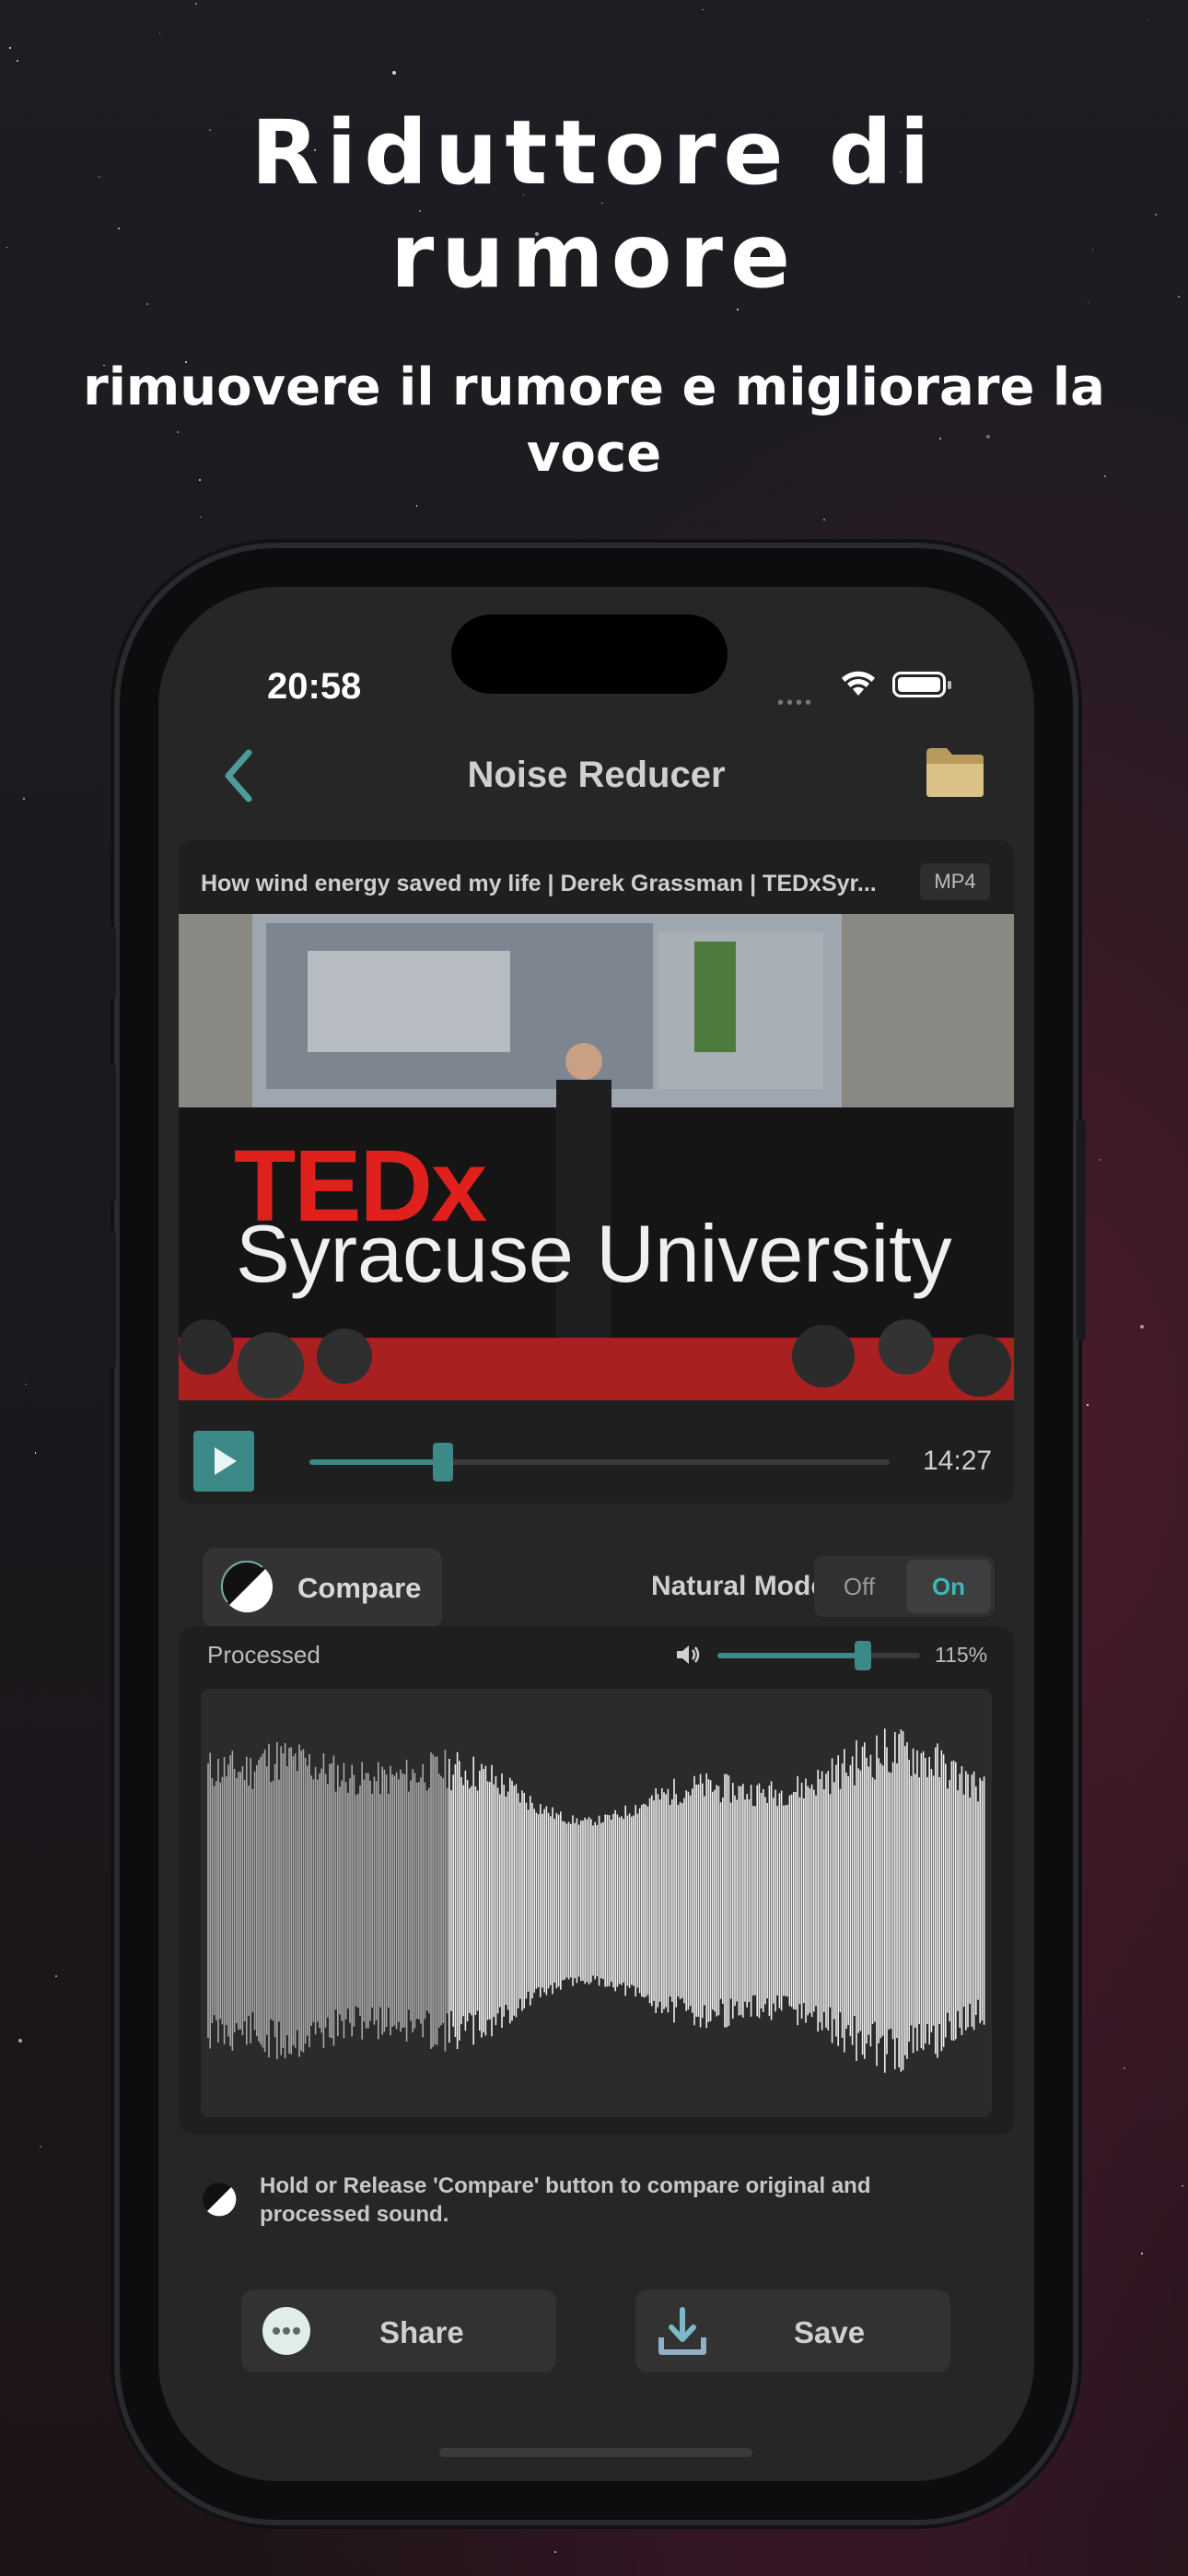 This screenshot has height=2576, width=1188. Describe the element at coordinates (948, 1586) in the screenshot. I see `natural-mode-on-option: On` at that location.